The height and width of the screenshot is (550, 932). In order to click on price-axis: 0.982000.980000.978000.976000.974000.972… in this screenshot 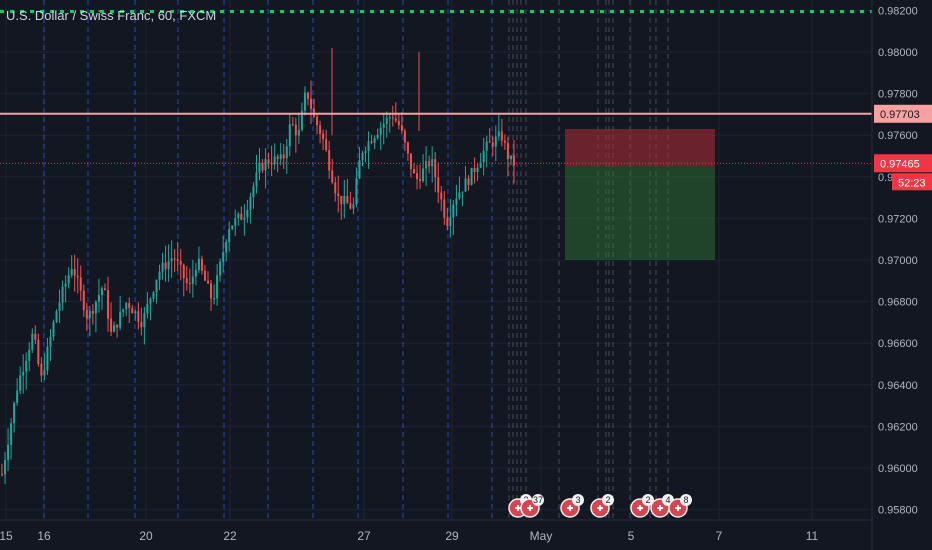, I will do `click(901, 275)`.